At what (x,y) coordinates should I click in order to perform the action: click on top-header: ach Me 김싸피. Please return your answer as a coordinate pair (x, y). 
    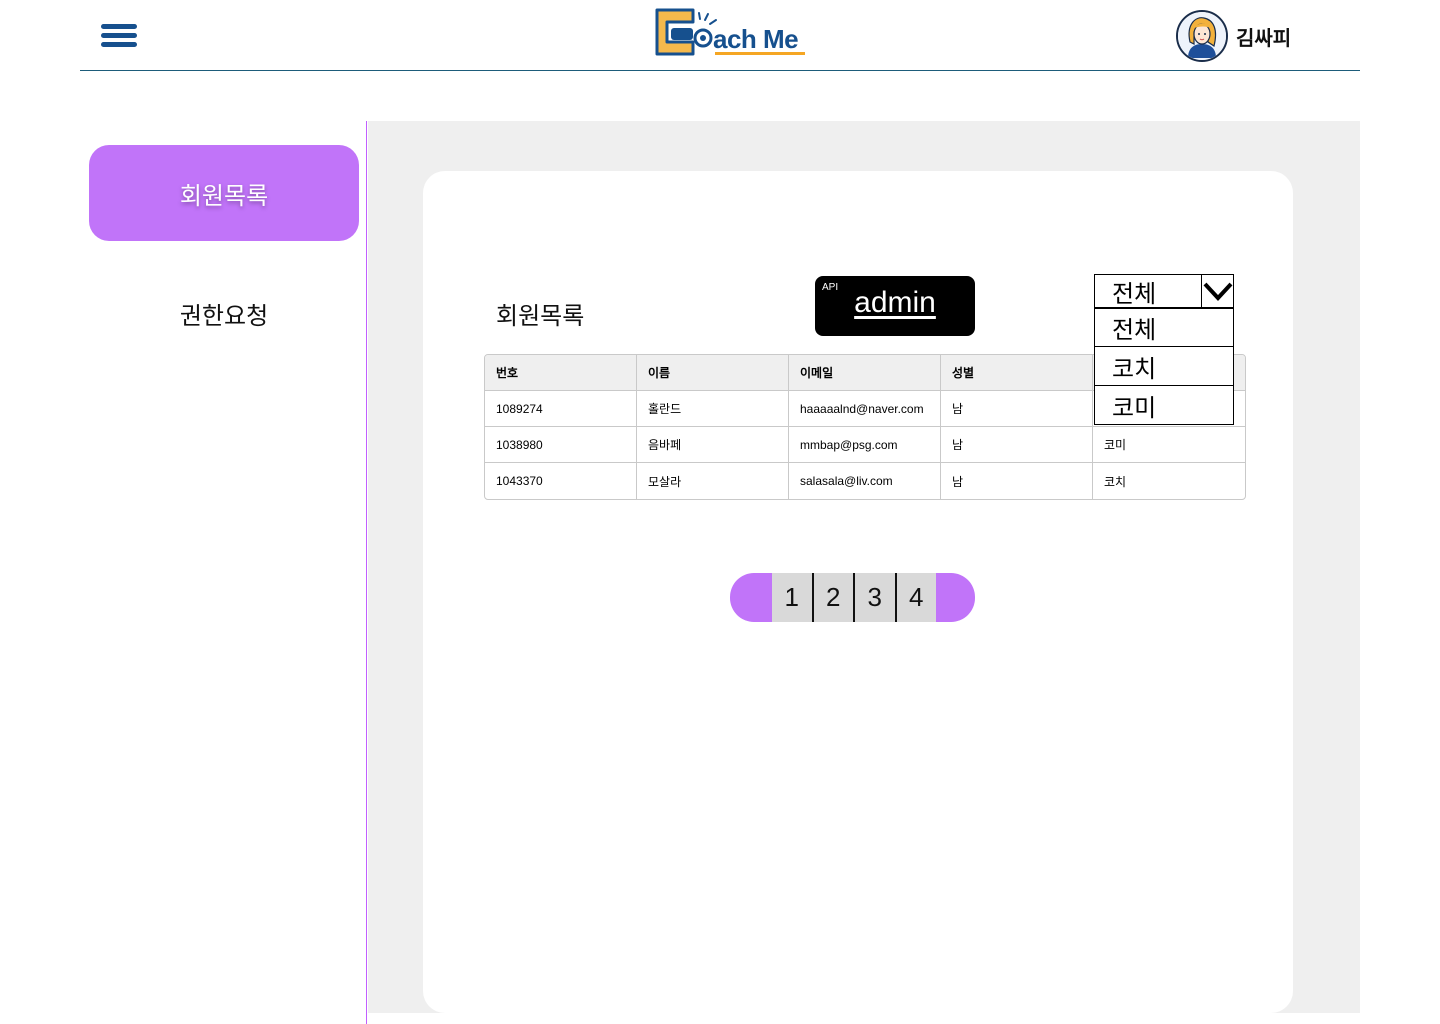
    Looking at the image, I should click on (720, 35).